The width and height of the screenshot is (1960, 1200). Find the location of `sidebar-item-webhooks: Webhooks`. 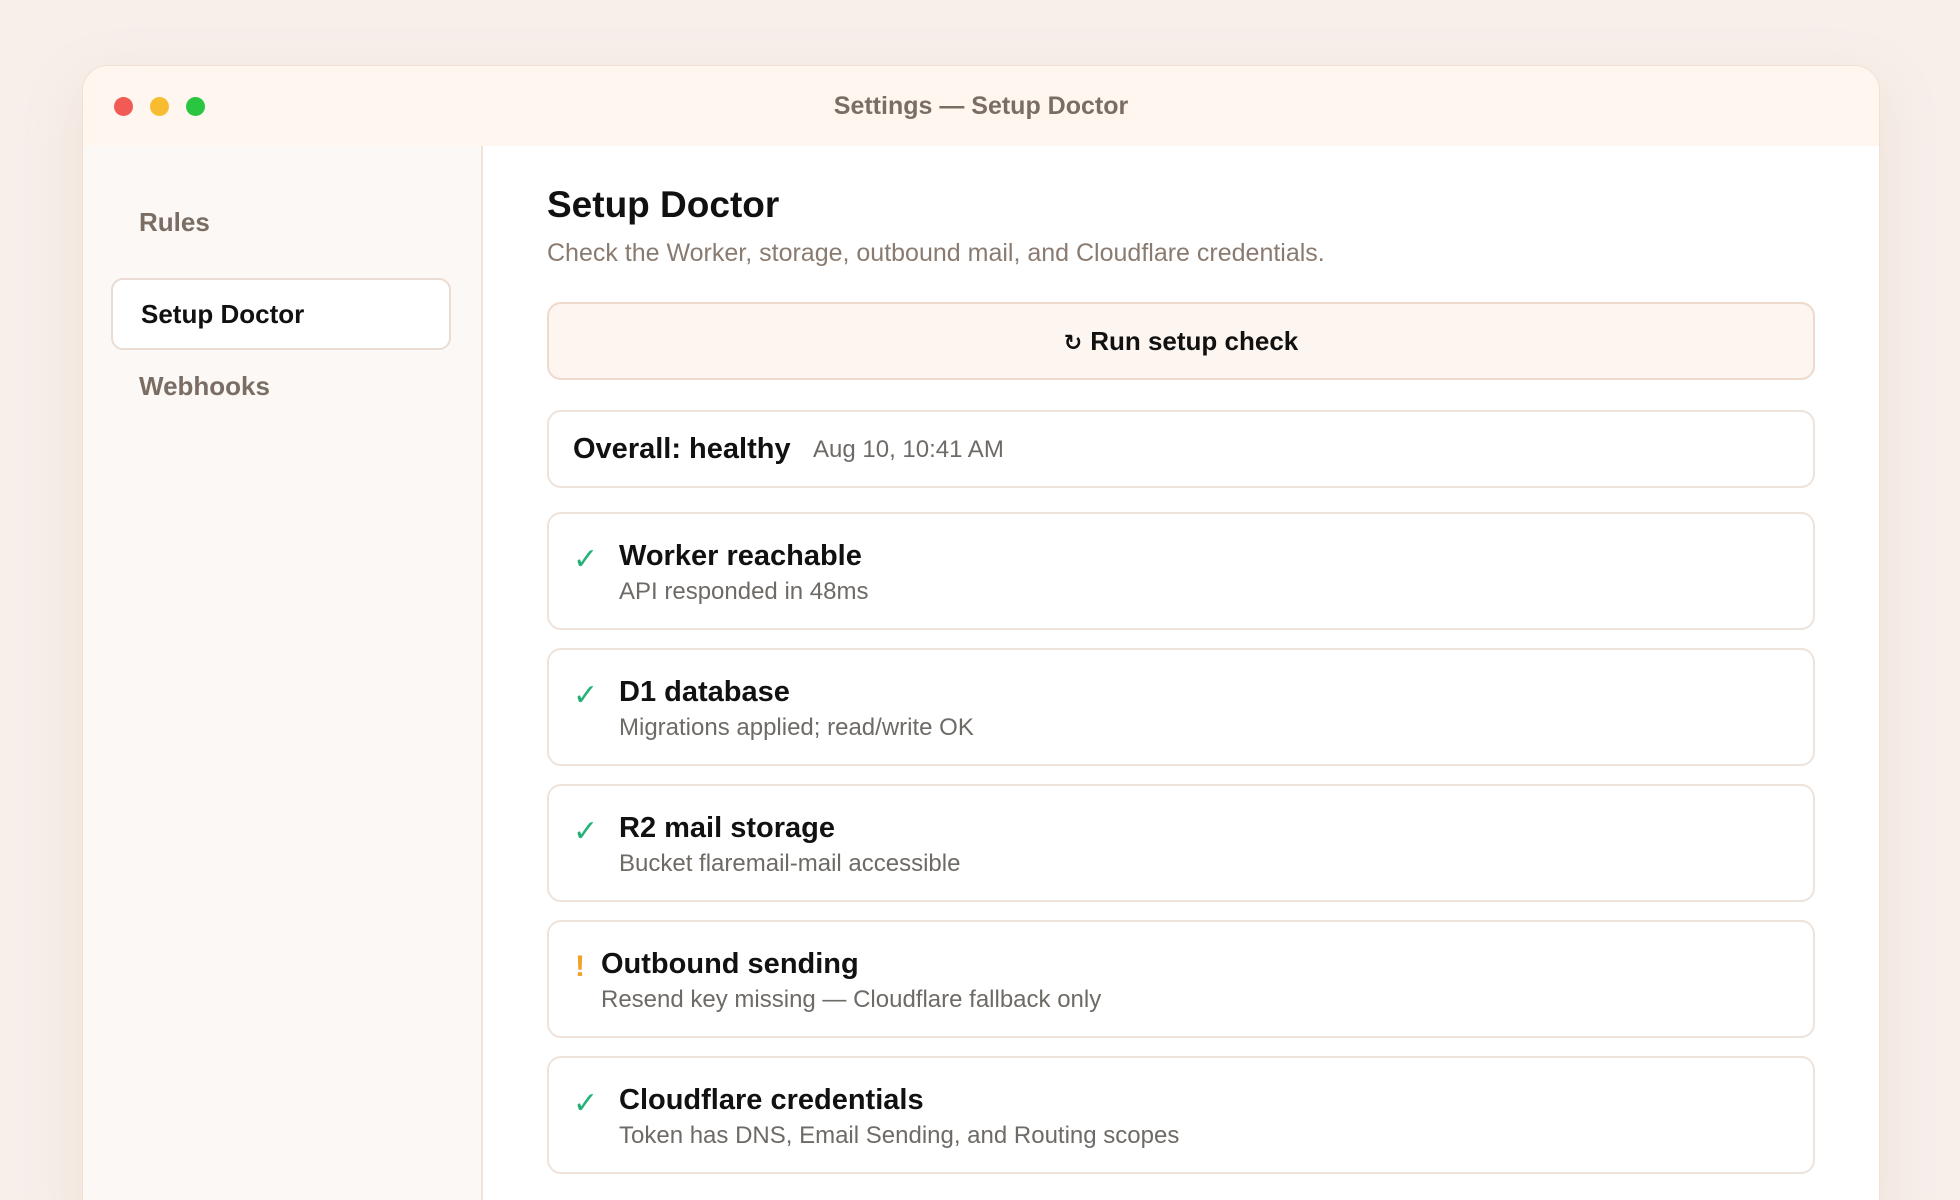

sidebar-item-webhooks: Webhooks is located at coordinates (281, 386).